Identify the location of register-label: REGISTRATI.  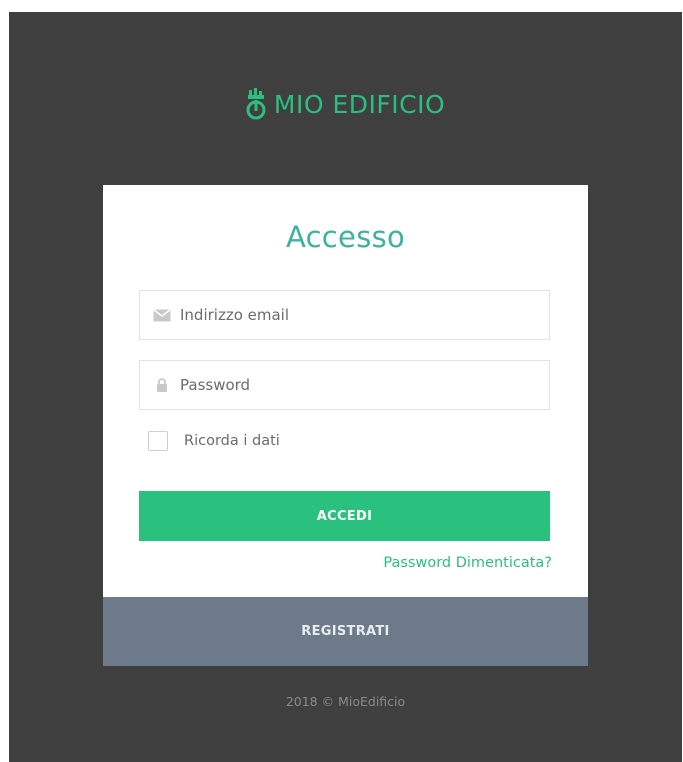
(345, 631).